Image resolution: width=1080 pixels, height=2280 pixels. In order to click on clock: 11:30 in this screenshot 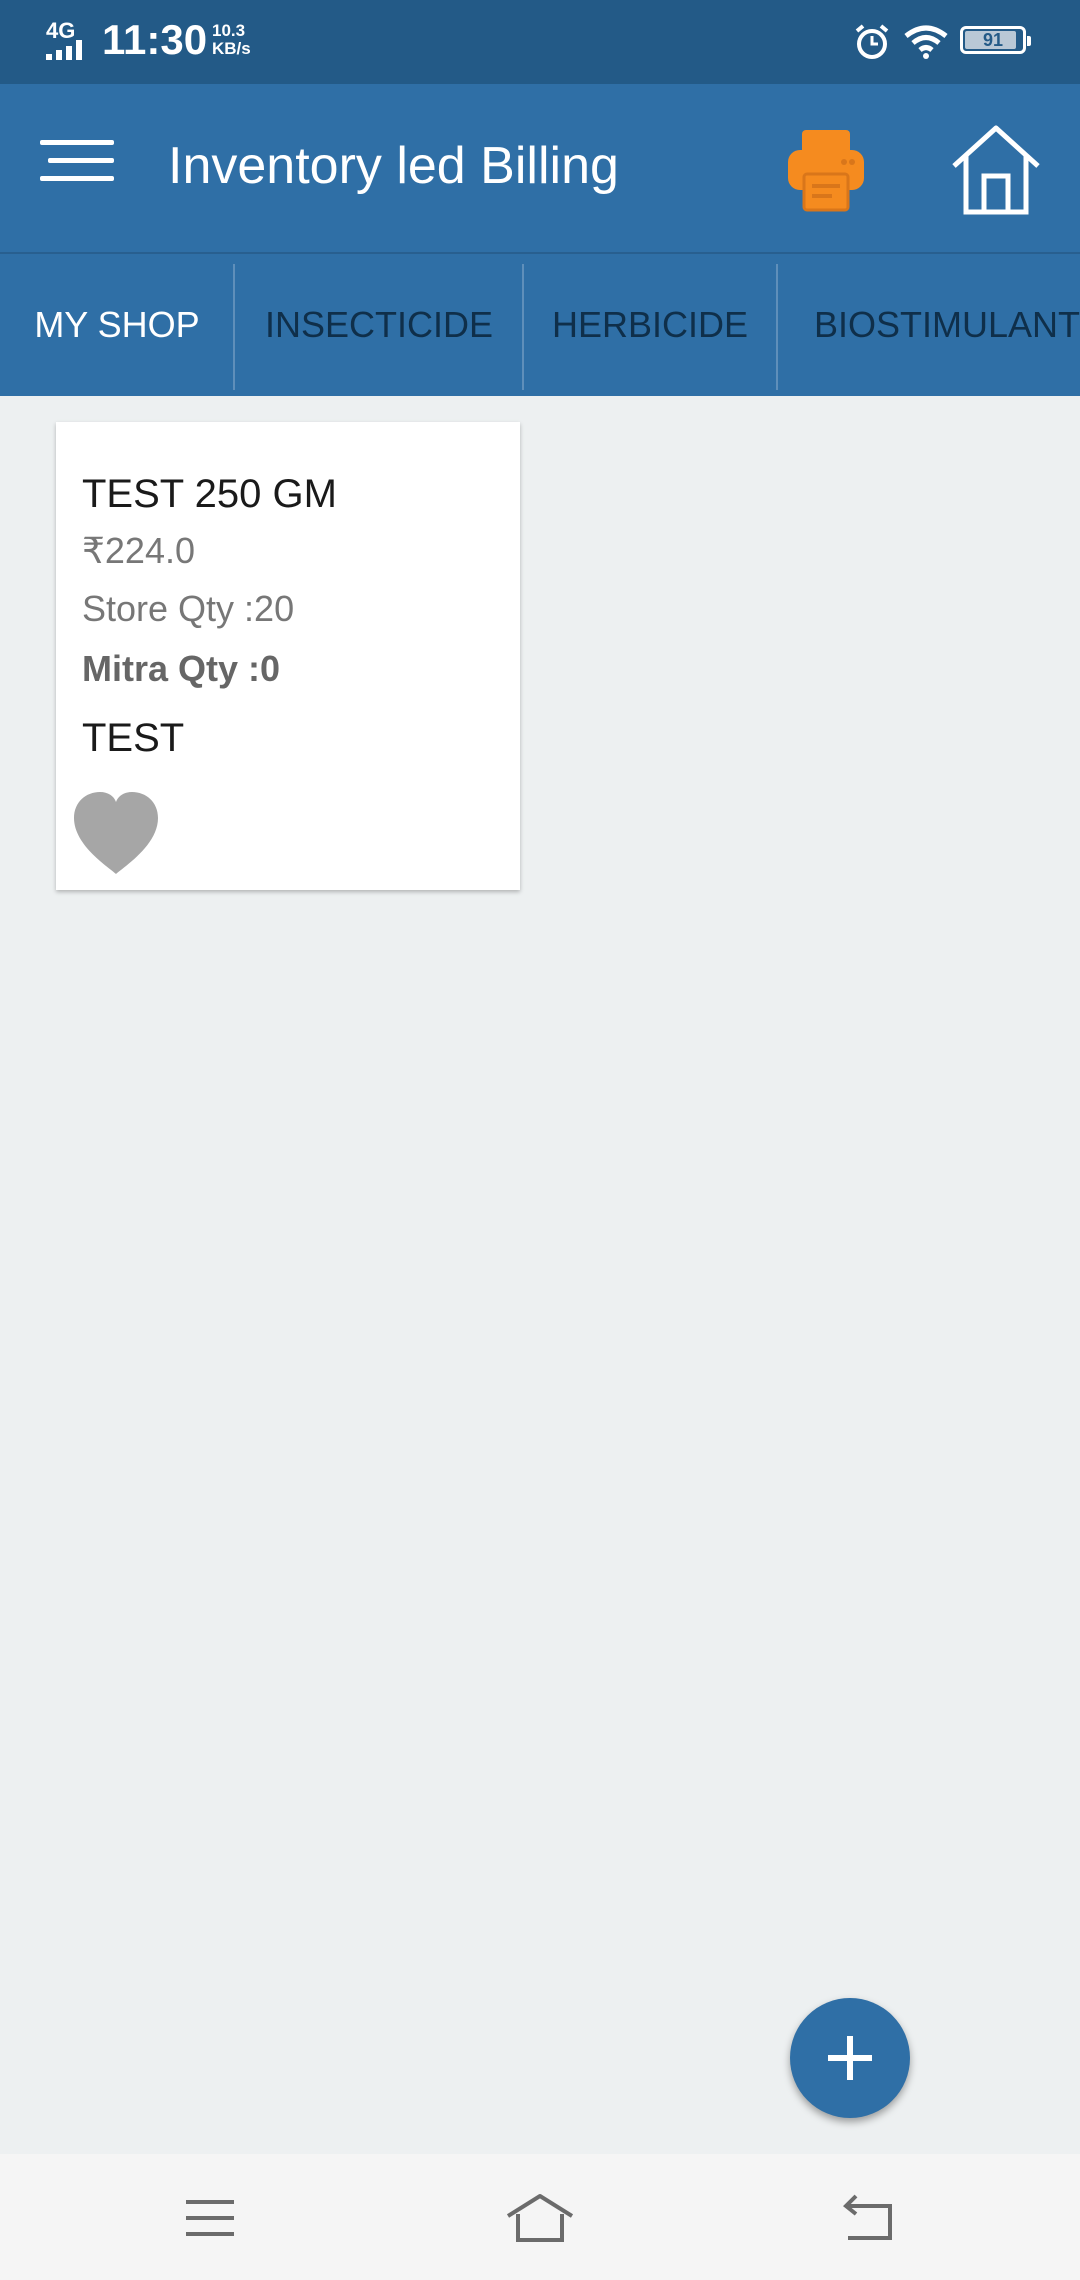, I will do `click(155, 39)`.